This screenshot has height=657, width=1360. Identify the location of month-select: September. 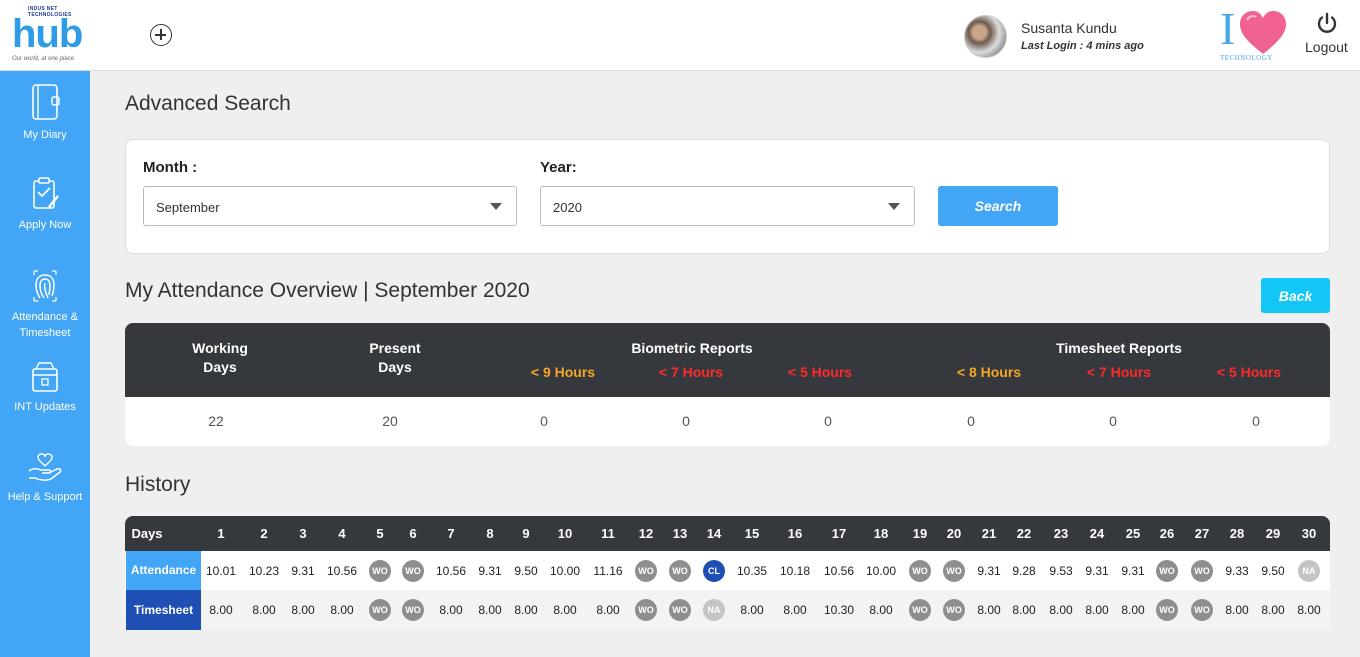
(330, 206).